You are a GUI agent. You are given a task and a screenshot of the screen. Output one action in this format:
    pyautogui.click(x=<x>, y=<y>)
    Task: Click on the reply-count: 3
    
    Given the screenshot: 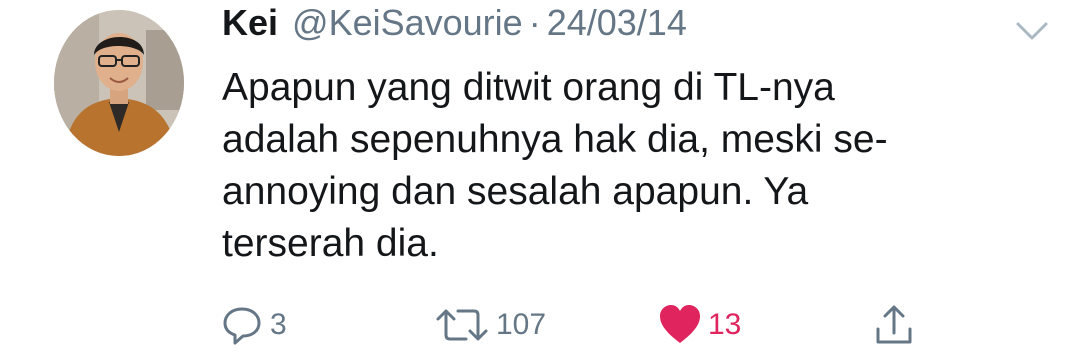 What is the action you would take?
    pyautogui.click(x=278, y=324)
    